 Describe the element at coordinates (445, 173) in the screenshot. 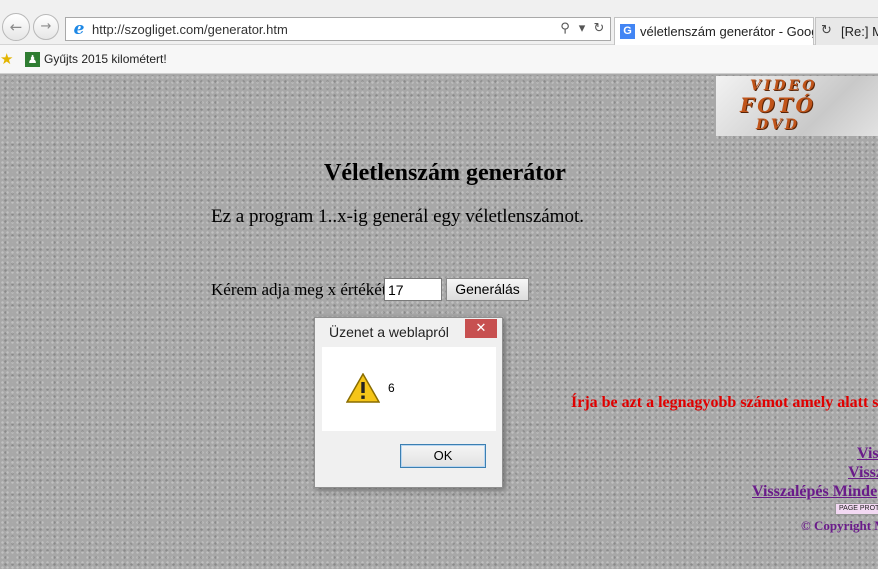

I see `page-title: Véletlenszám generátor` at that location.